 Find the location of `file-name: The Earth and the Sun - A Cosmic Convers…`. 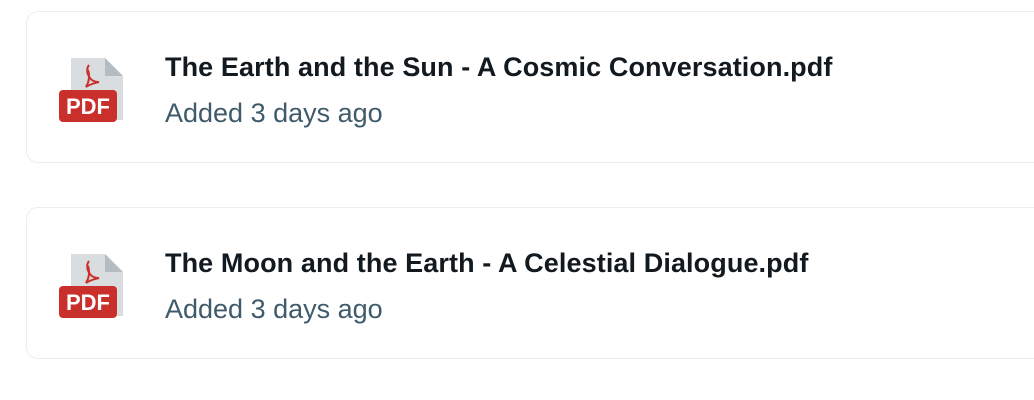

file-name: The Earth and the Sun - A Cosmic Convers… is located at coordinates (599, 67).